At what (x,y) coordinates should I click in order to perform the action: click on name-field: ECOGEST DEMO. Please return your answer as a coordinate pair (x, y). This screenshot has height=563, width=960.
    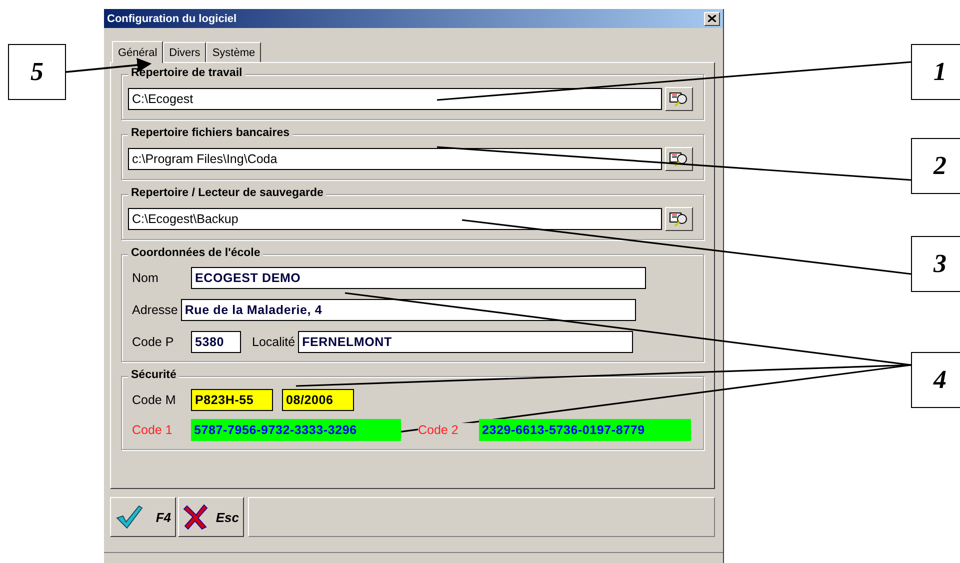
    Looking at the image, I should click on (418, 278).